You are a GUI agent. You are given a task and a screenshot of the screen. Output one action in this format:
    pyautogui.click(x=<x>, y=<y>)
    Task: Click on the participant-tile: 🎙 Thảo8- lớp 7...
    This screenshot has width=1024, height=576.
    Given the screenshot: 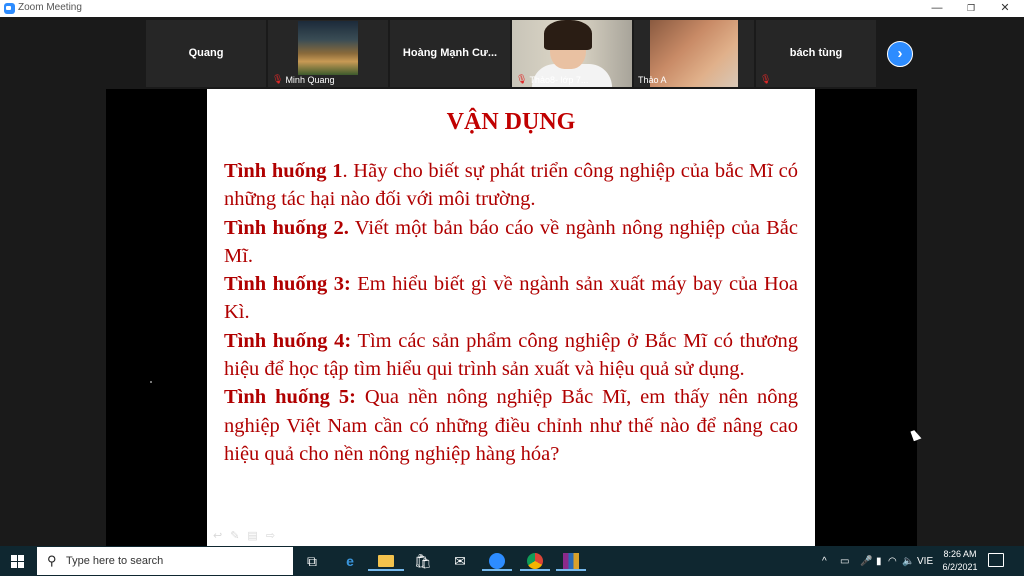 What is the action you would take?
    pyautogui.click(x=572, y=53)
    